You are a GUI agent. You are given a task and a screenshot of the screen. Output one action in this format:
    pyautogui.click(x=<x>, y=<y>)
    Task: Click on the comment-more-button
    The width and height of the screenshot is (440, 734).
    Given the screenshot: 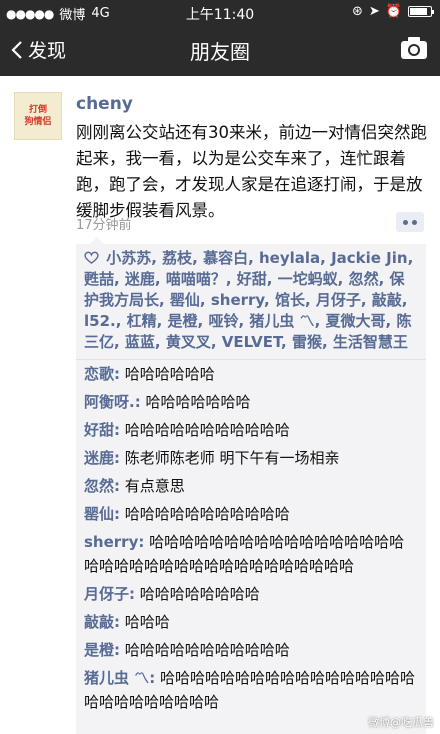 What is the action you would take?
    pyautogui.click(x=410, y=222)
    